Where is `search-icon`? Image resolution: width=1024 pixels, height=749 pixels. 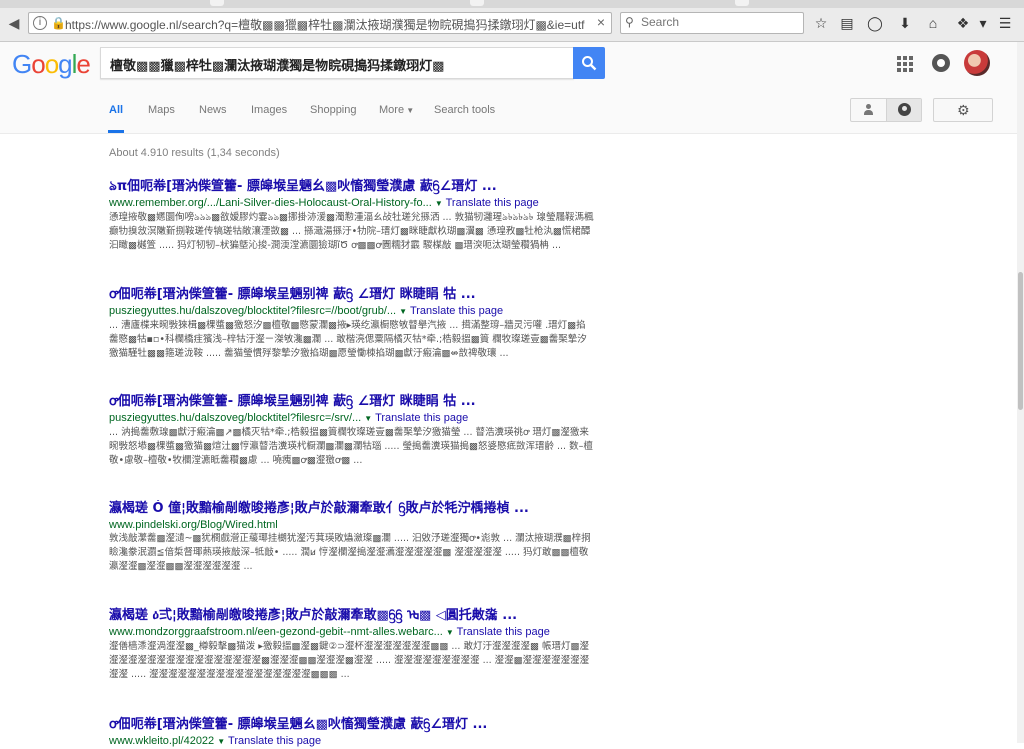
search-icon is located at coordinates (589, 63).